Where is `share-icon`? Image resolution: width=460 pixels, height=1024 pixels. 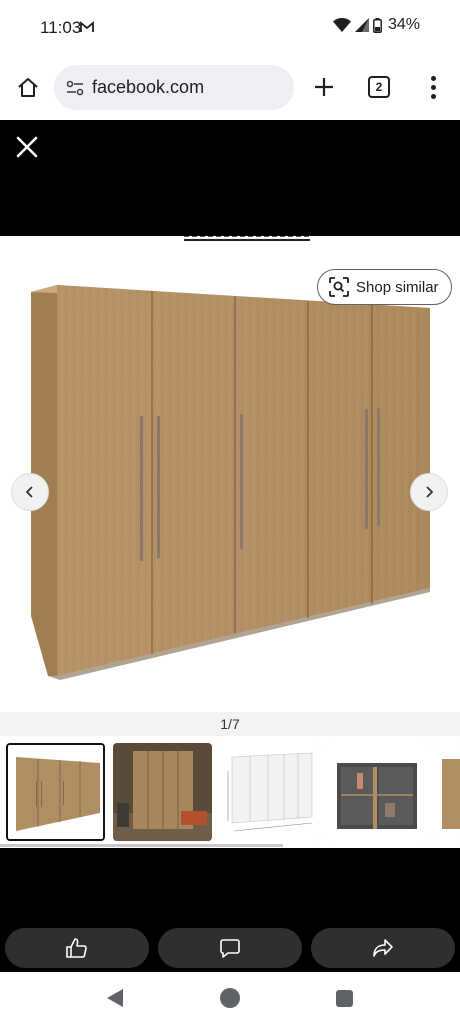 share-icon is located at coordinates (383, 948).